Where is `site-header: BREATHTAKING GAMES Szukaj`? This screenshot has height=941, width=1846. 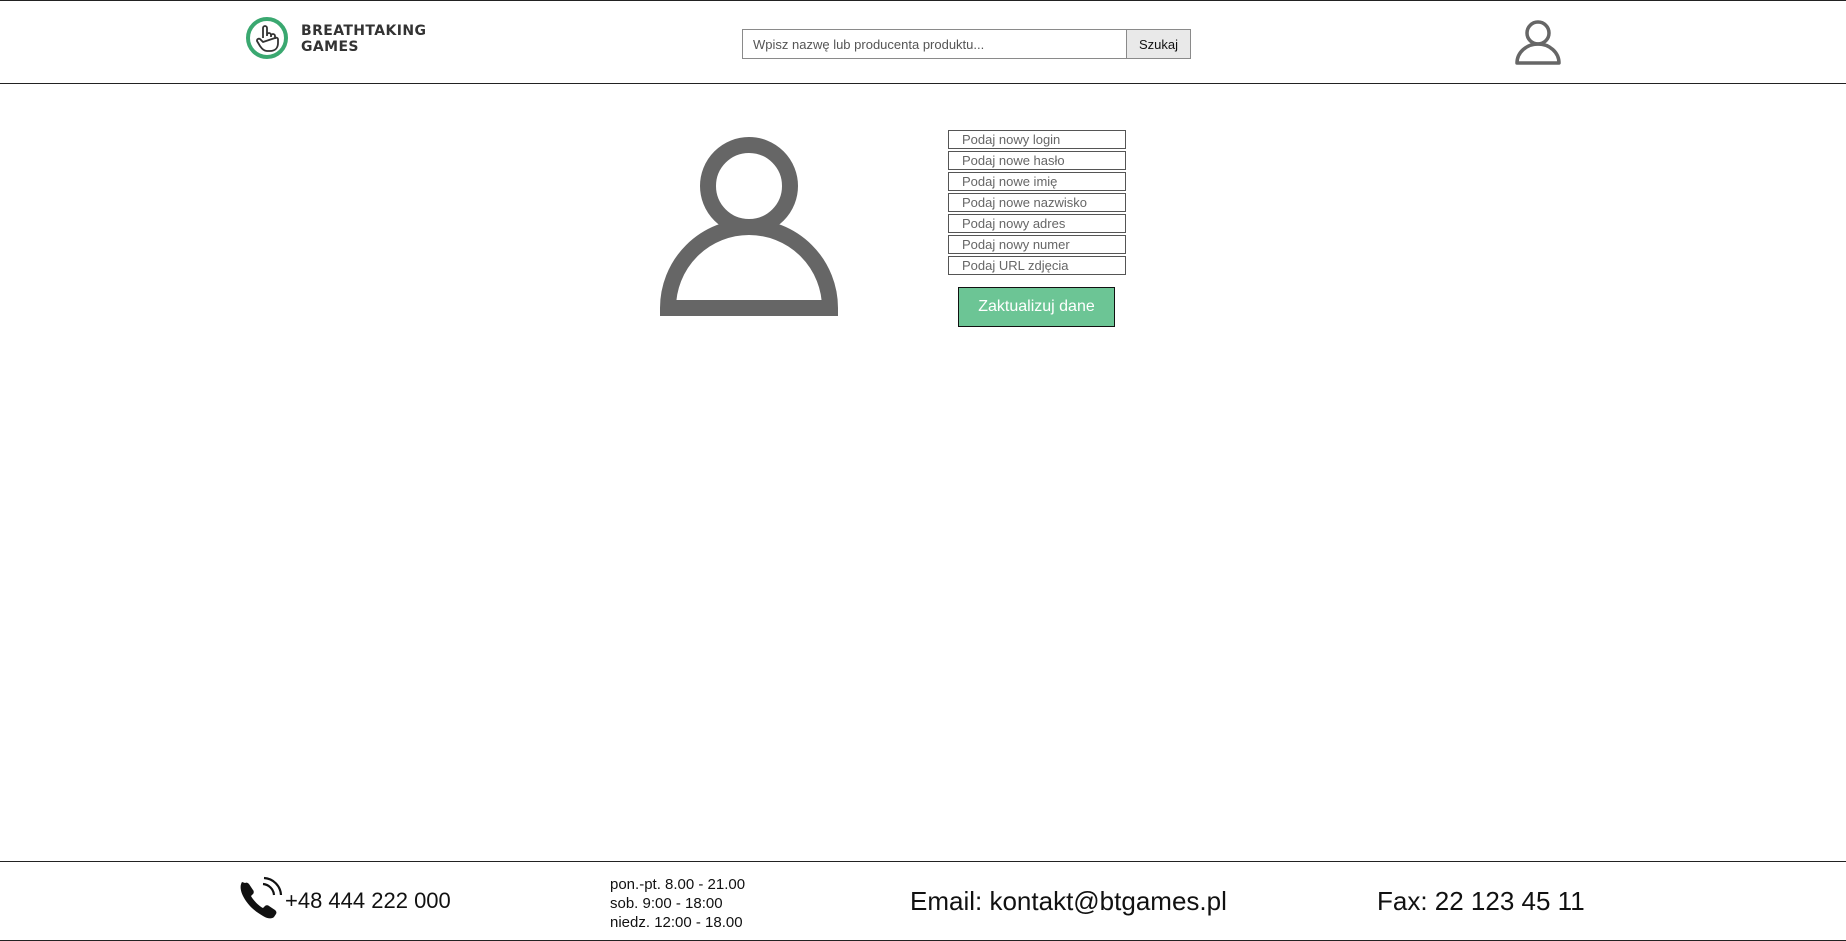
site-header: BREATHTAKING GAMES Szukaj is located at coordinates (923, 42).